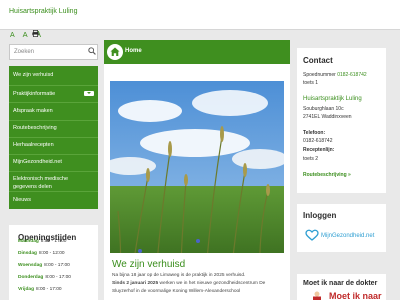  Describe the element at coordinates (89, 93) in the screenshot. I see `chevron-down-icon` at that location.